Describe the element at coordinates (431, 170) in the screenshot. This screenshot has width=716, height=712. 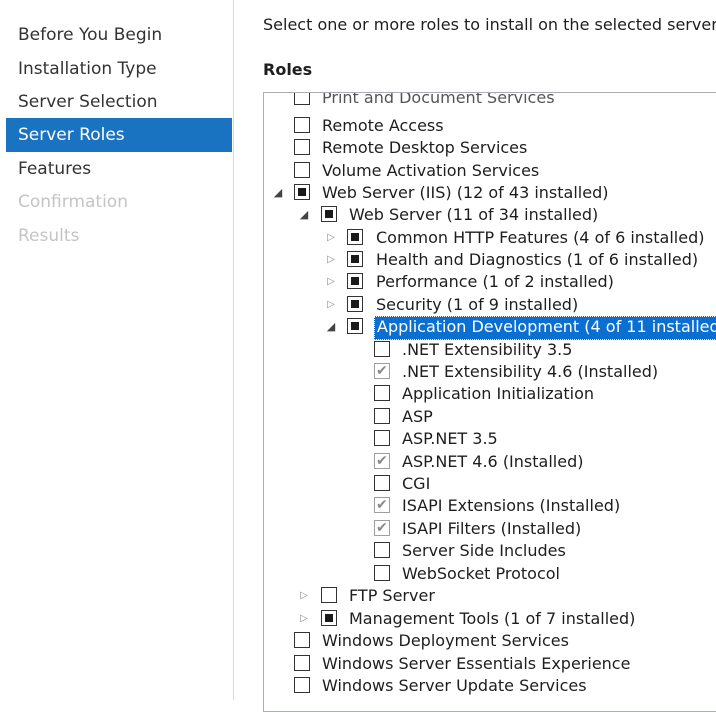
I see `item-label: Volume Activation Services` at that location.